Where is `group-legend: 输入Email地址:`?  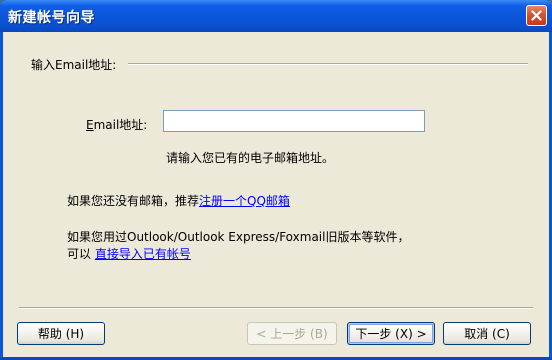 group-legend: 输入Email地址: is located at coordinates (74, 65).